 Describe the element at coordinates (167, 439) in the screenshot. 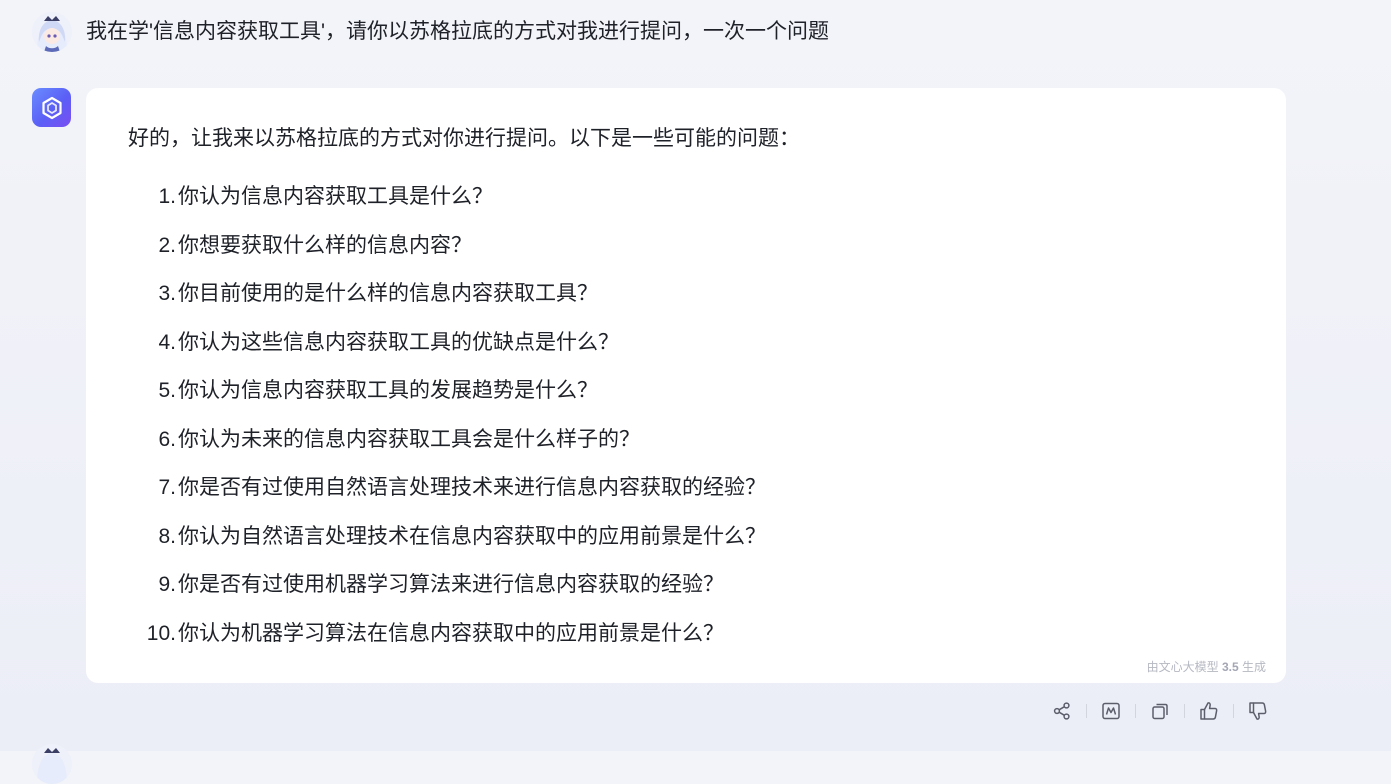

I see `list-item-number: 6.` at that location.